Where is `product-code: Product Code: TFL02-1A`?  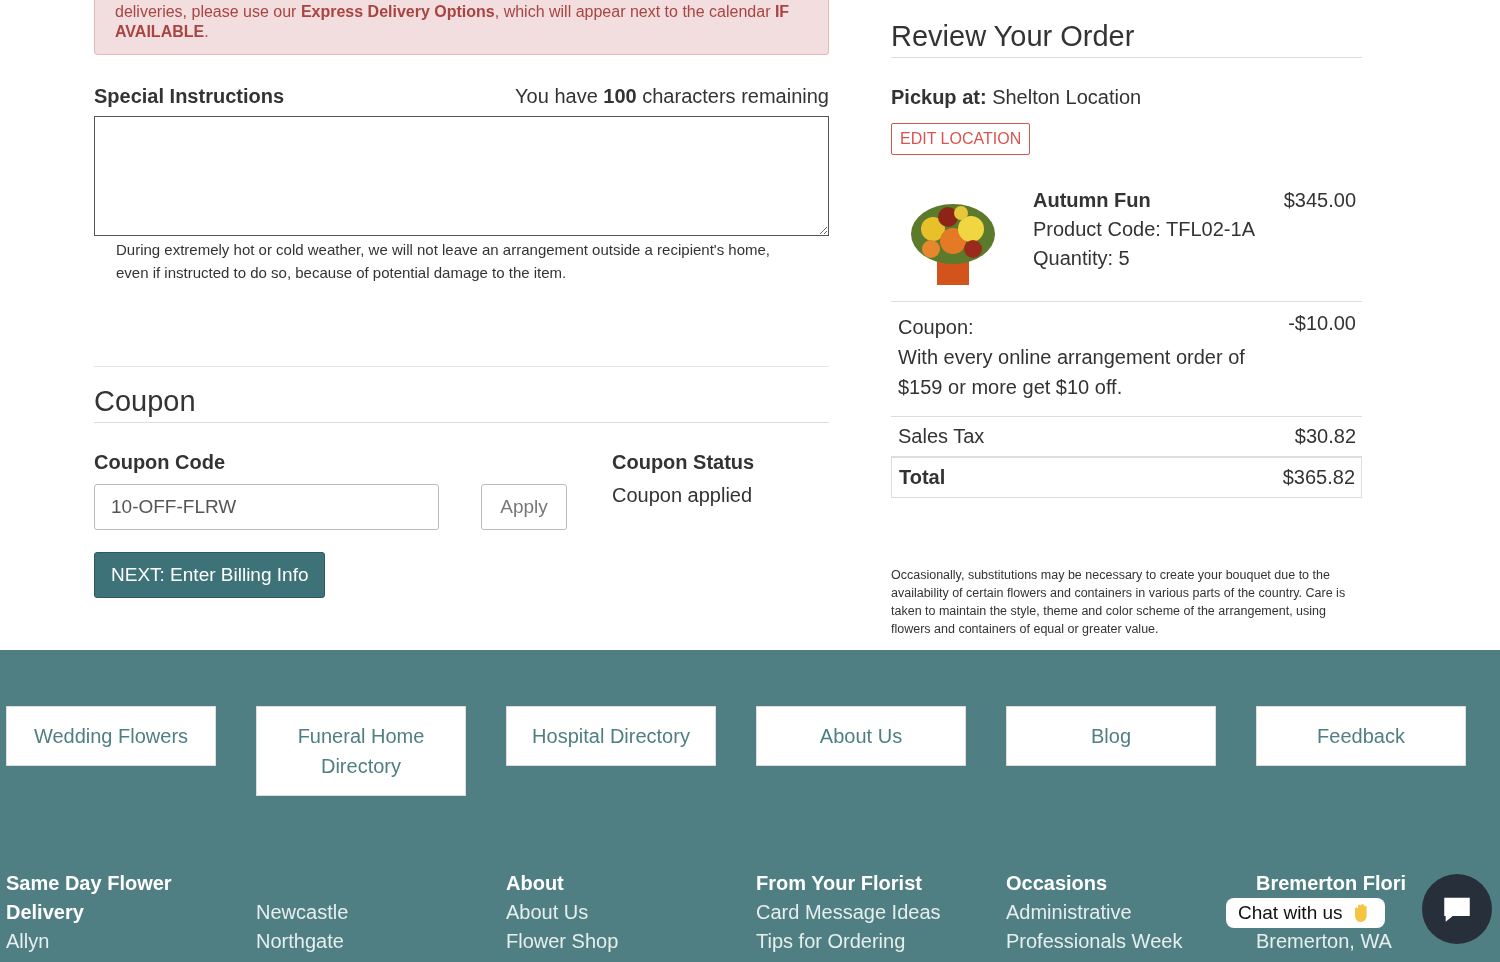 product-code: Product Code: TFL02-1A is located at coordinates (1144, 229).